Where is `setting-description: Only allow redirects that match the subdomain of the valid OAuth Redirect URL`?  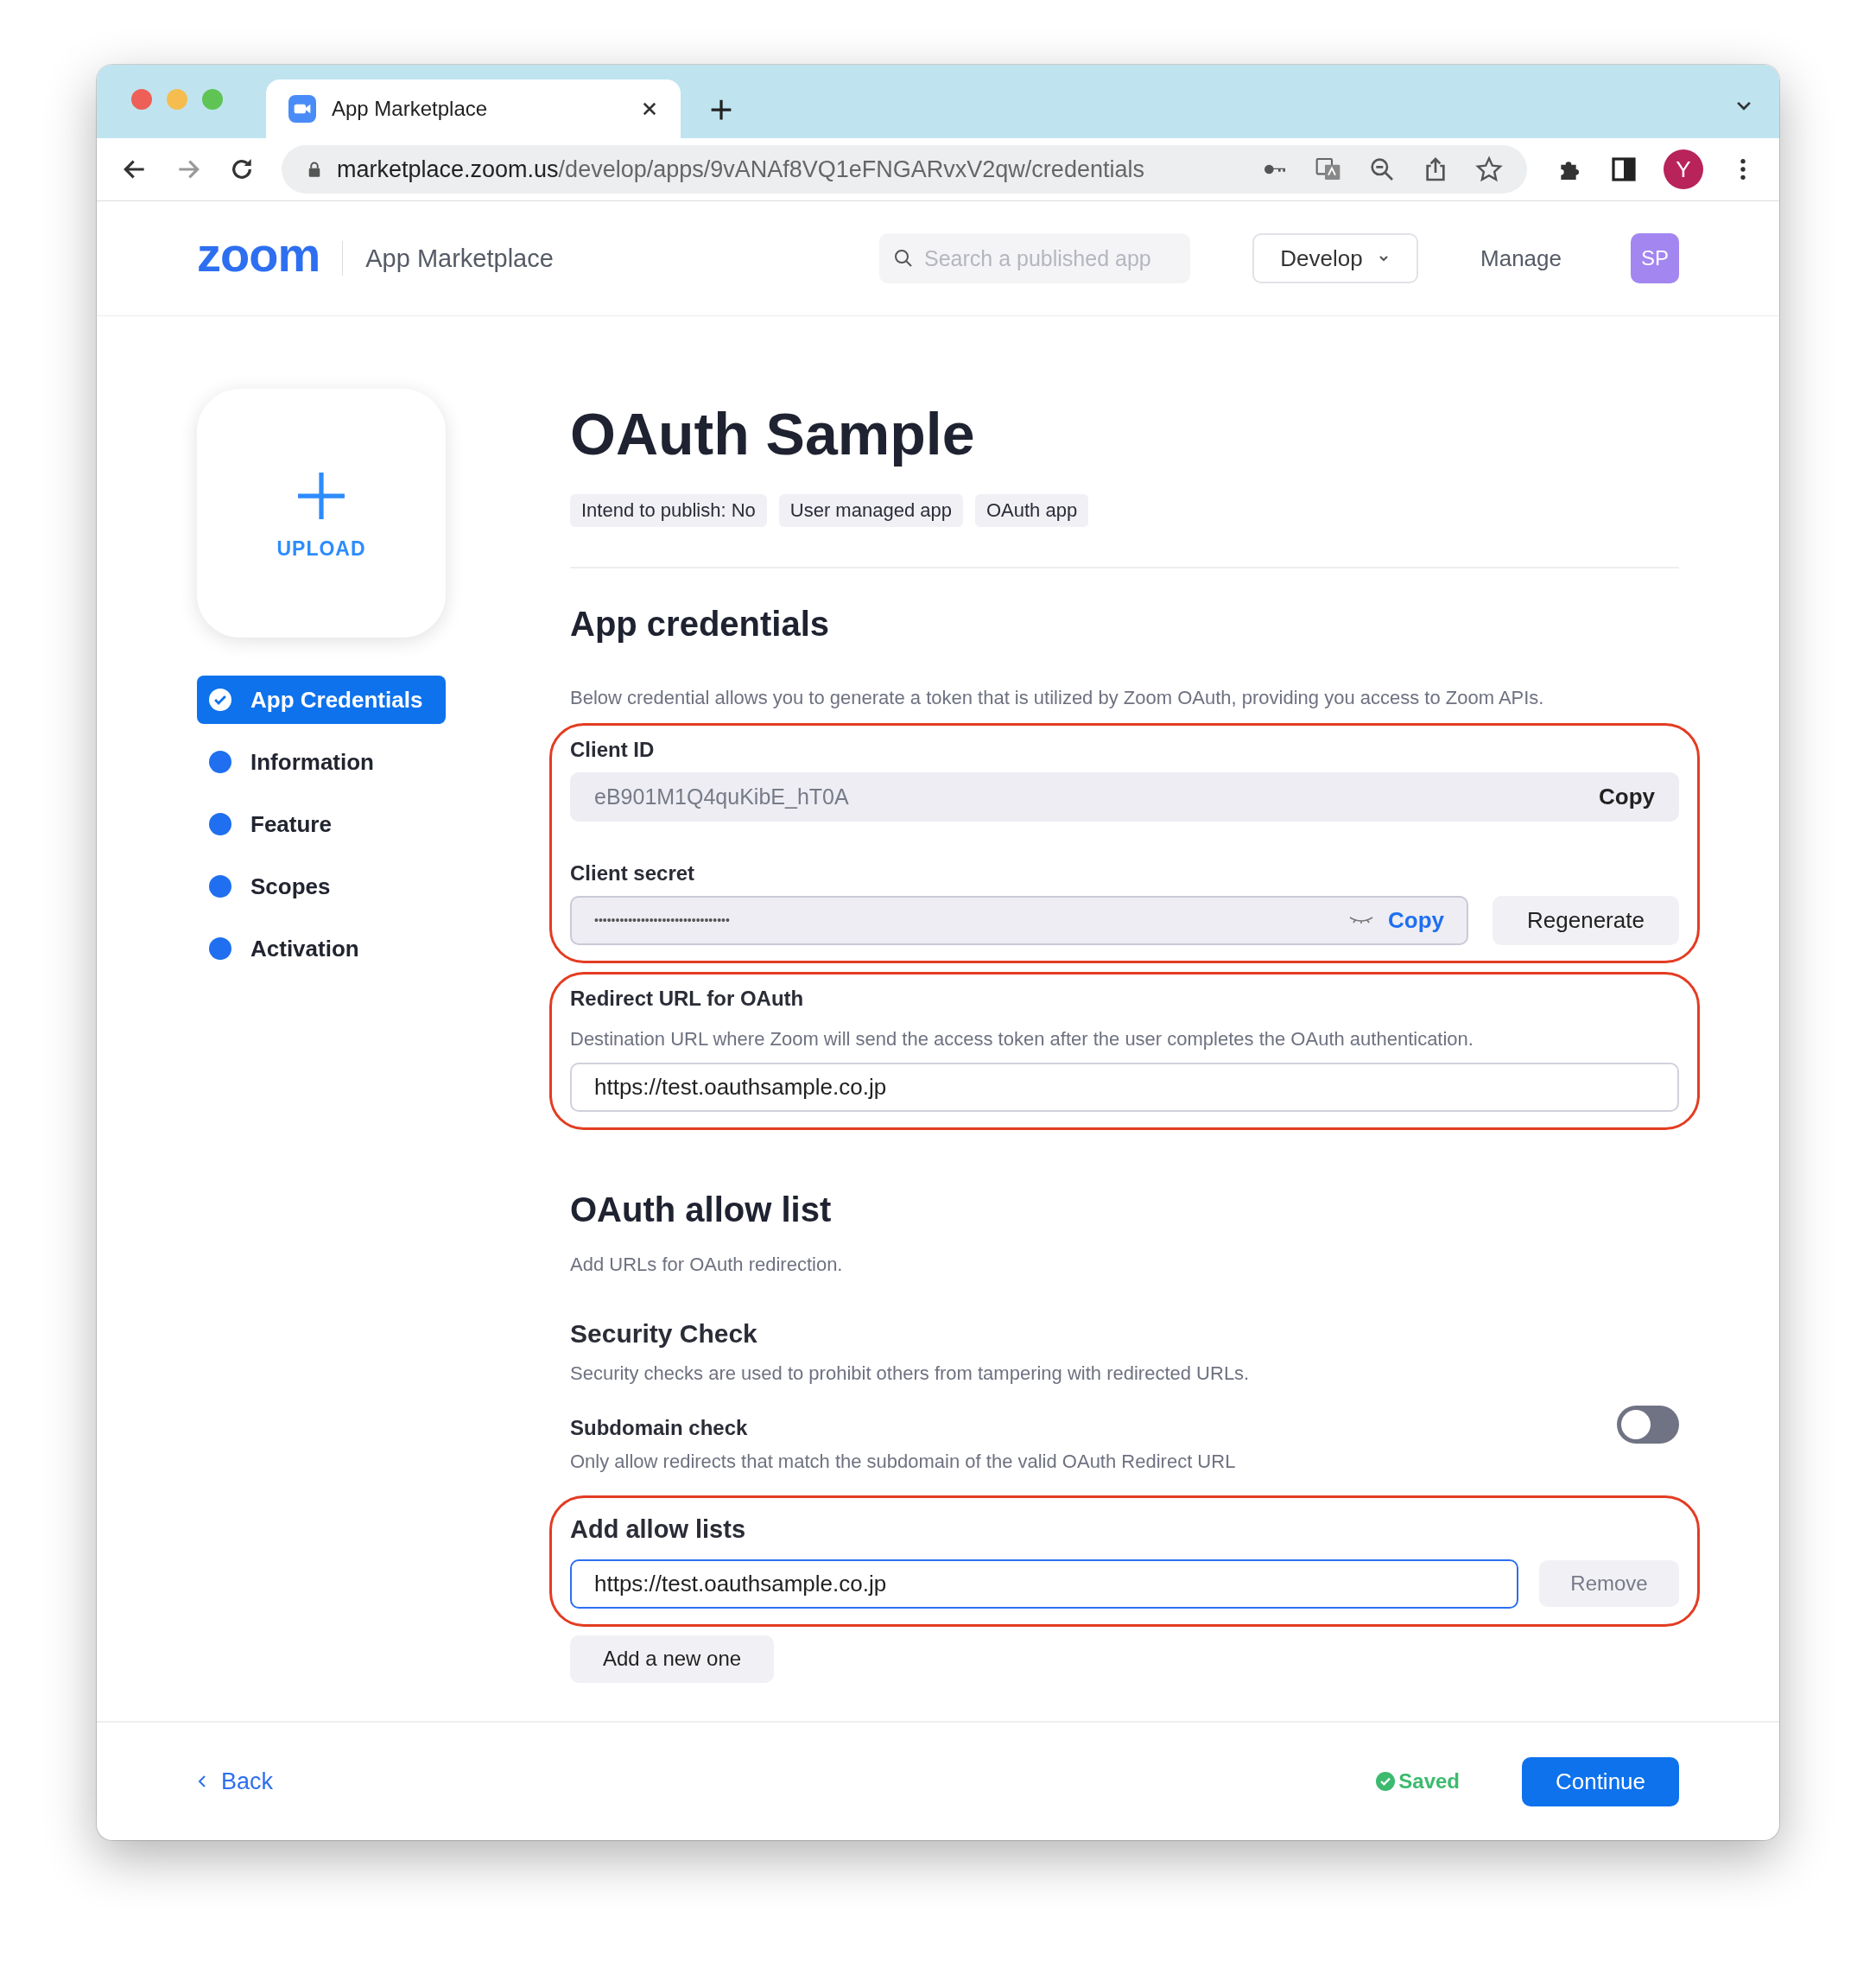 setting-description: Only allow redirects that match the subdomain of the valid OAuth Redirect URL is located at coordinates (903, 1461).